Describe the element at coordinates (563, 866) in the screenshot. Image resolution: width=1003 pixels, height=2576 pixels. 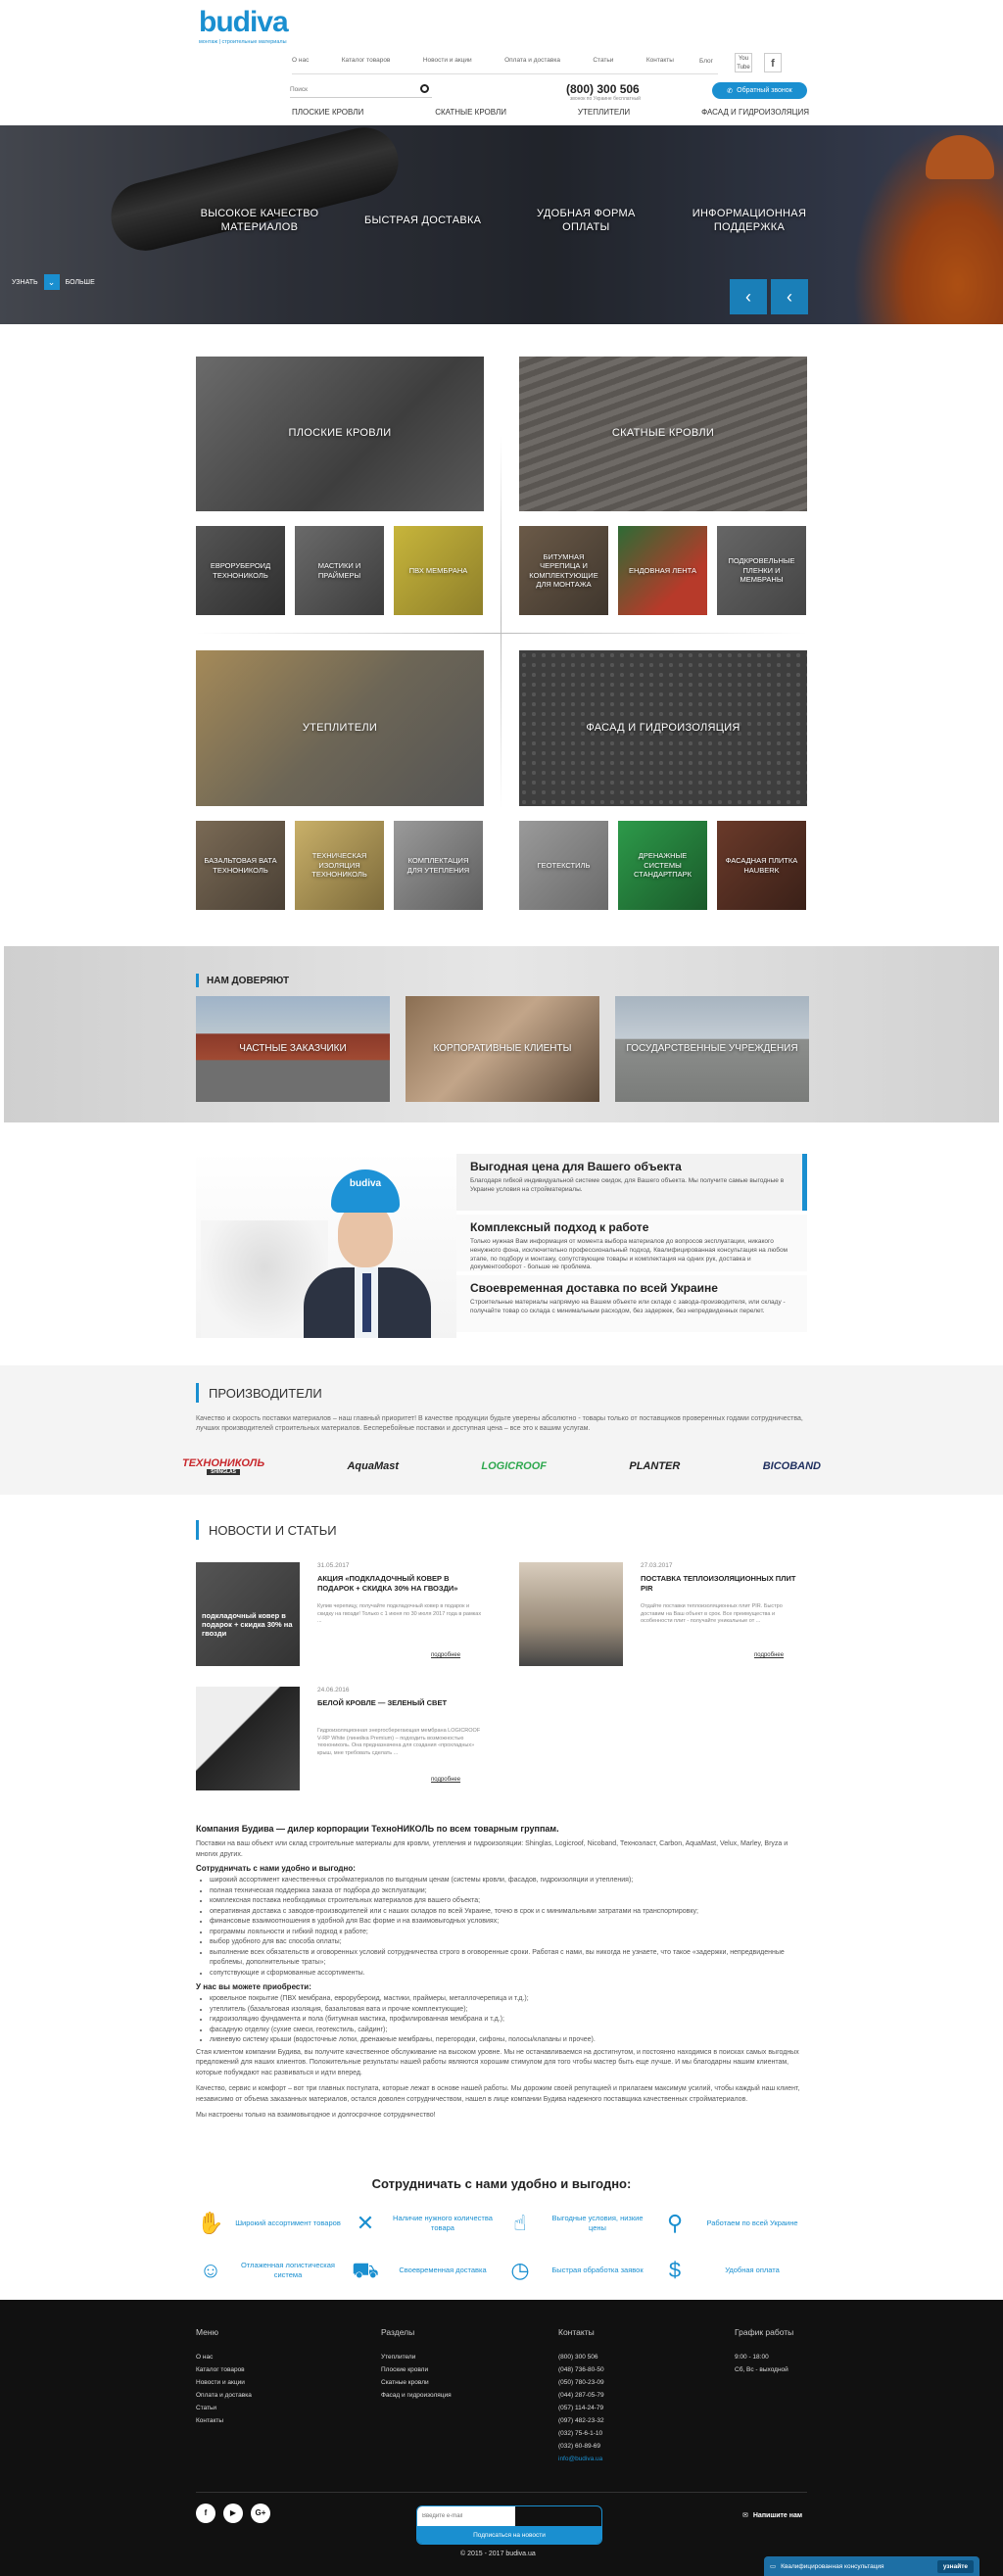
I see `subcategory-tile: ГЕОТЕКСТИЛЬ` at that location.